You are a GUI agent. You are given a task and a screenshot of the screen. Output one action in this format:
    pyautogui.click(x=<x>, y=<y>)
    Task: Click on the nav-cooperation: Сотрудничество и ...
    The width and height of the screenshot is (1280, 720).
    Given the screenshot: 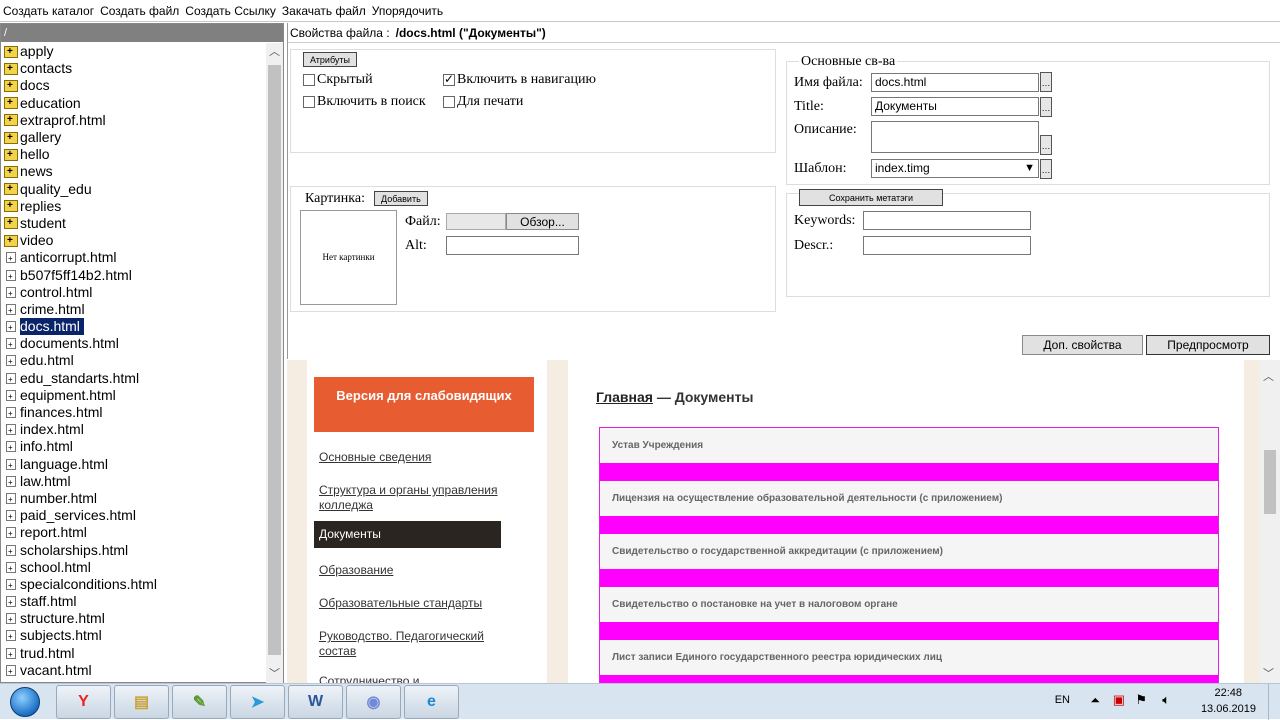 What is the action you would take?
    pyautogui.click(x=414, y=678)
    